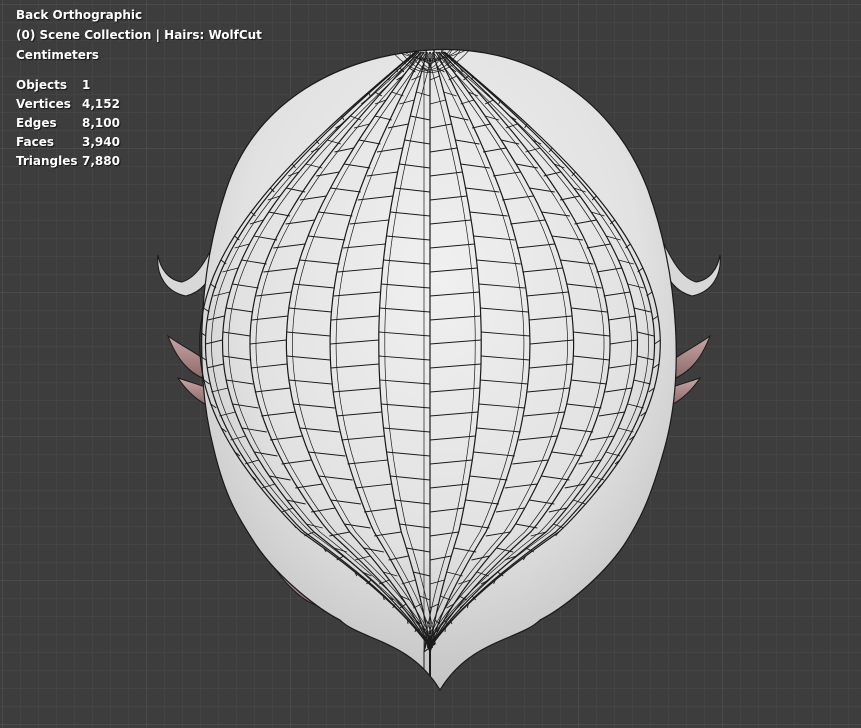  Describe the element at coordinates (47, 161) in the screenshot. I see `stat-label: Triangles` at that location.